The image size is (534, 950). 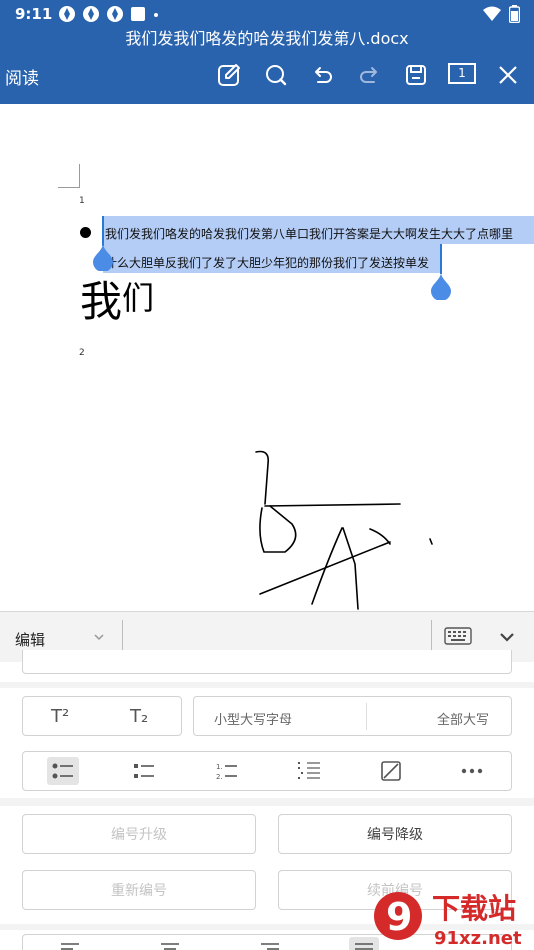 What do you see at coordinates (309, 234) in the screenshot?
I see `paragraph-line-1: 我们发我们咯发的哈发我们发第八单口我们开答案是大大啊发生大大了点哪里` at bounding box center [309, 234].